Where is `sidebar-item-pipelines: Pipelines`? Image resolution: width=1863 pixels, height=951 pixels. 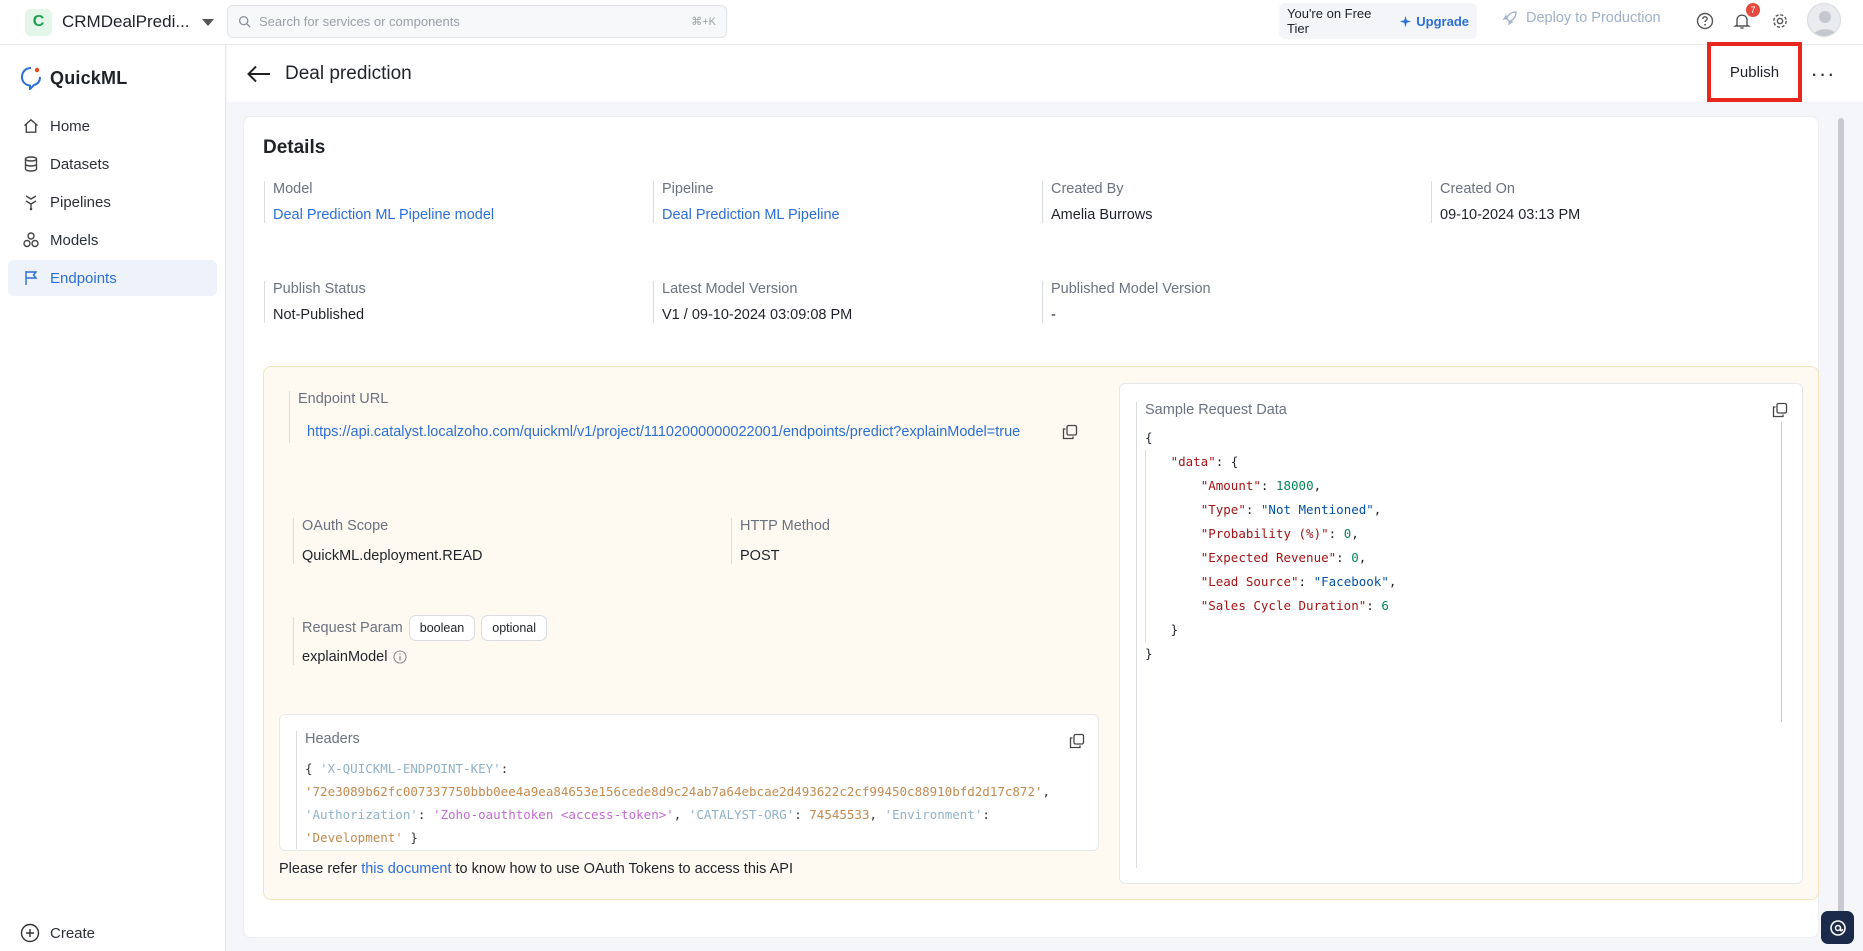
sidebar-item-pipelines: Pipelines is located at coordinates (112, 202).